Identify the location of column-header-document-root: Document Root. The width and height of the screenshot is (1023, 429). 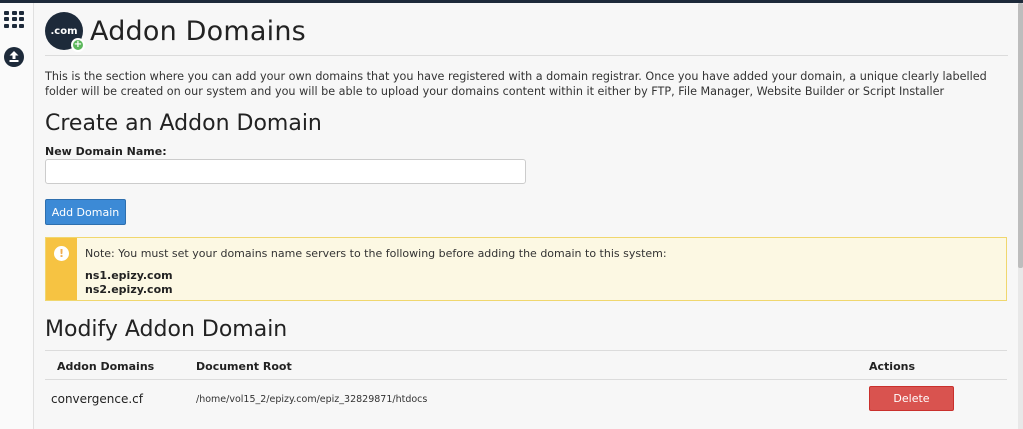
(244, 366).